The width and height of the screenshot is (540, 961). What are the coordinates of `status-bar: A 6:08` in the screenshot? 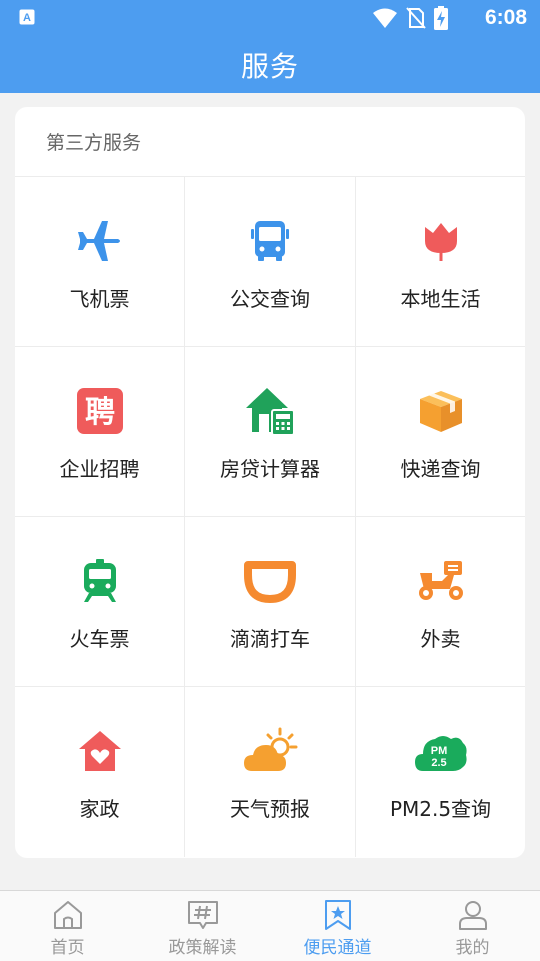 It's located at (270, 18).